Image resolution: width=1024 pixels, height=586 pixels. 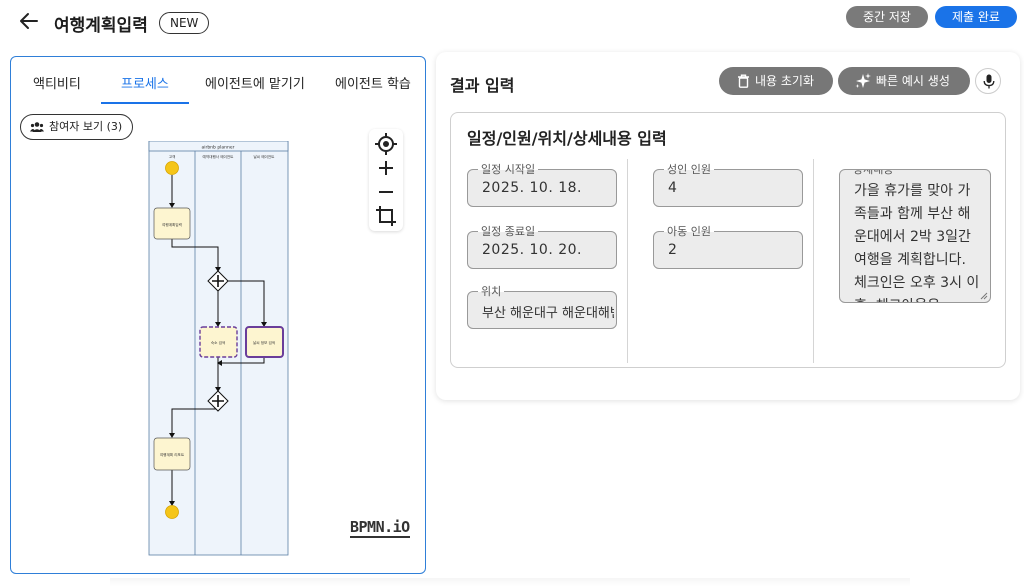 I want to click on active-tab-indicator, so click(x=145, y=103).